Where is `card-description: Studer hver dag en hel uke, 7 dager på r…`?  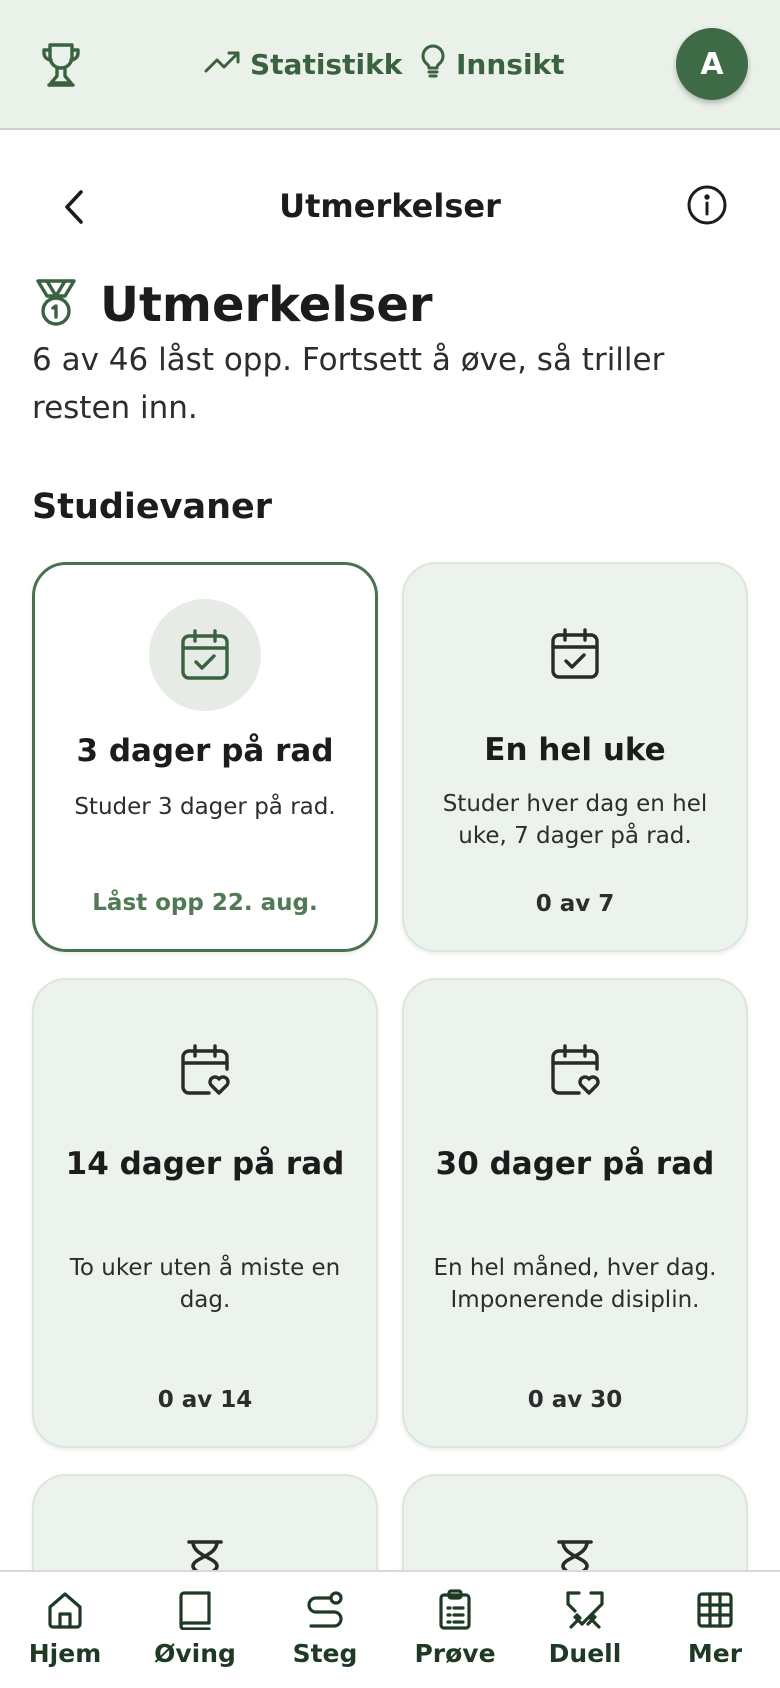
card-description: Studer hver dag en hel uke, 7 dager på r… is located at coordinates (575, 820).